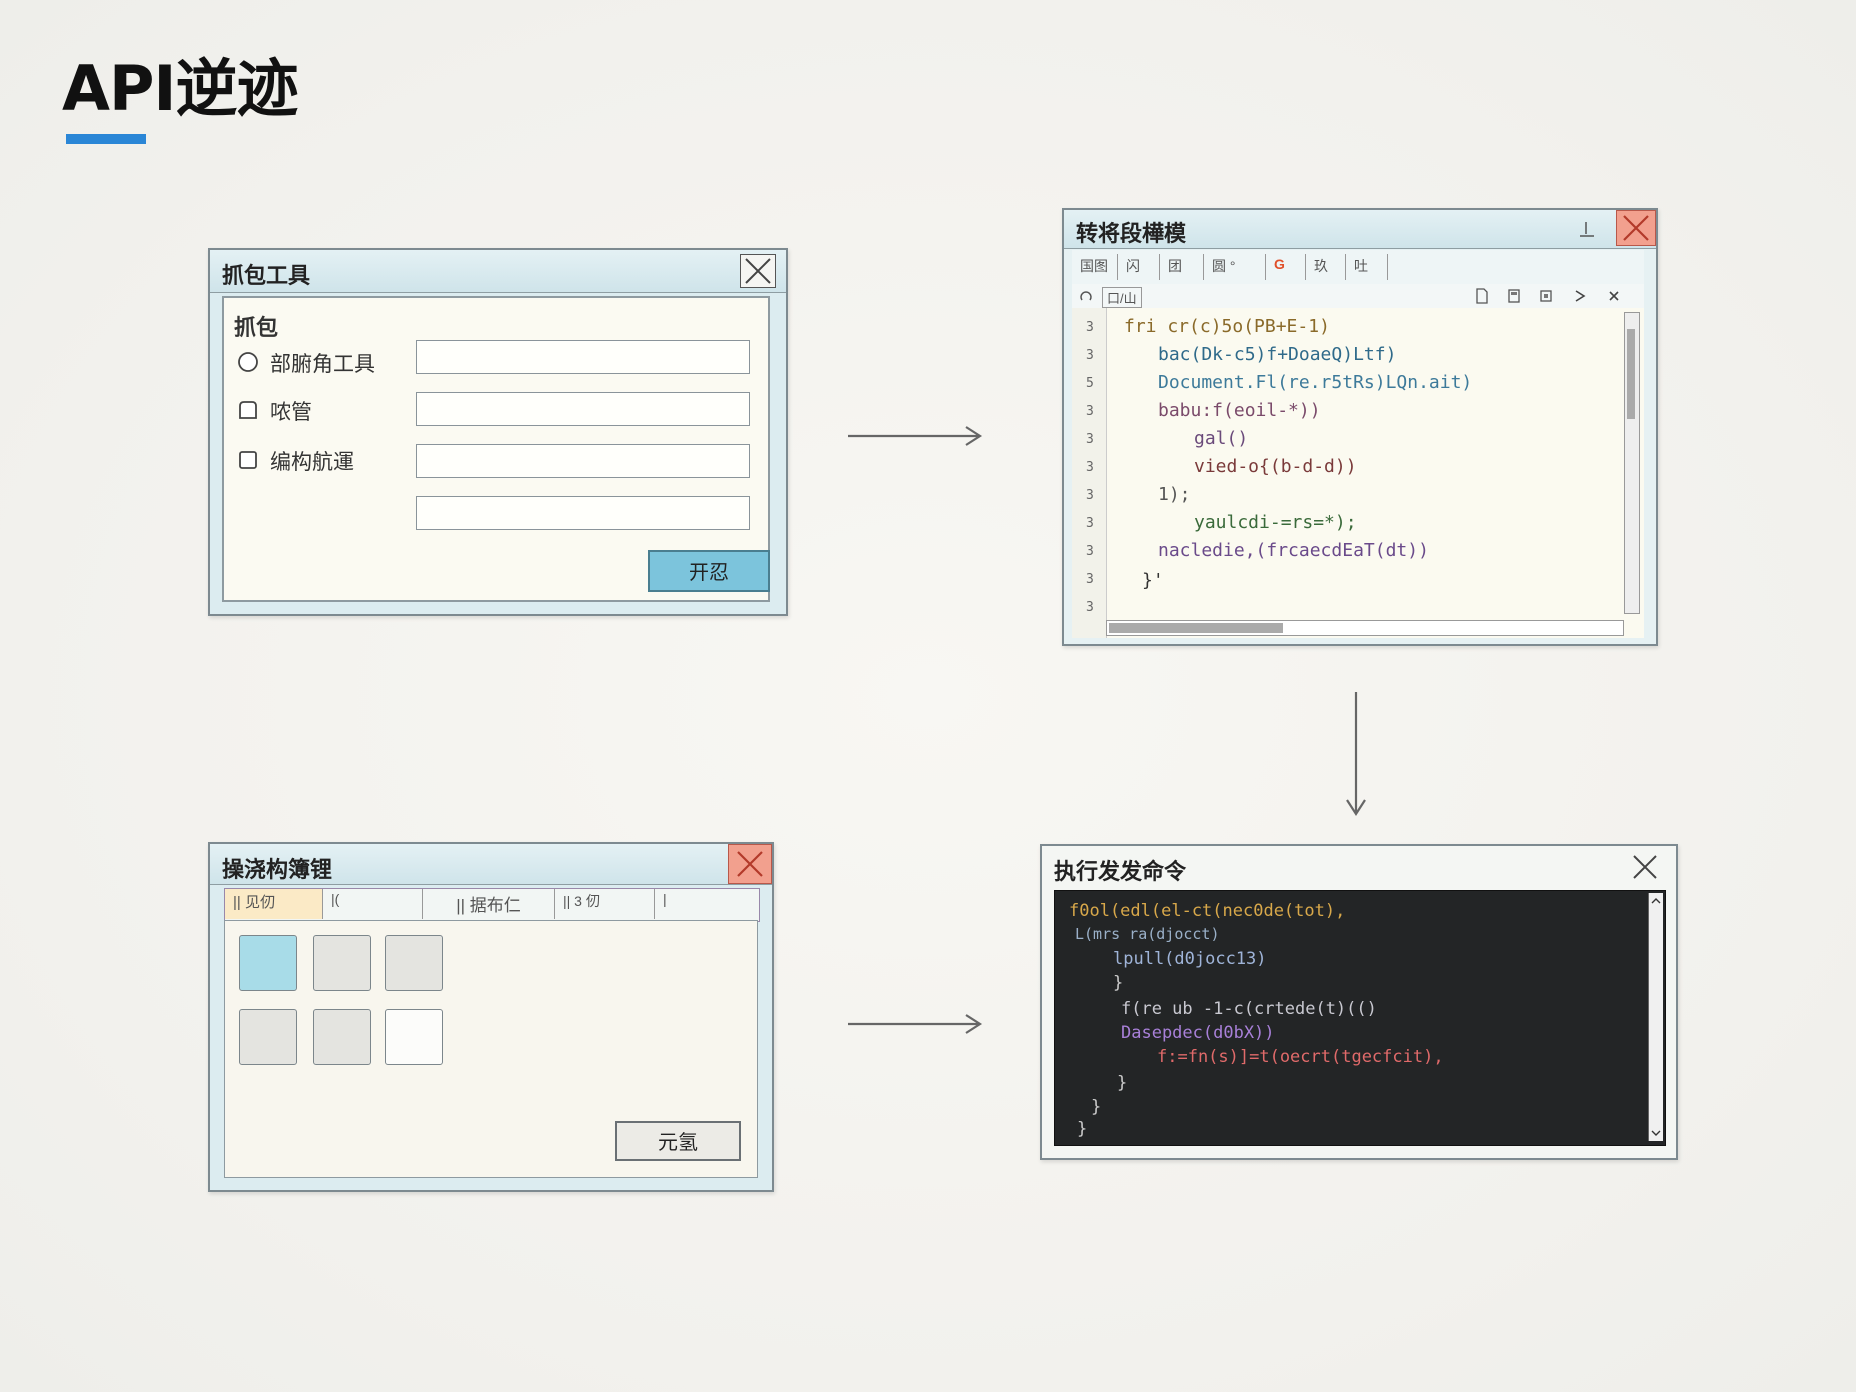  I want to click on line-number: 5, so click(1090, 383).